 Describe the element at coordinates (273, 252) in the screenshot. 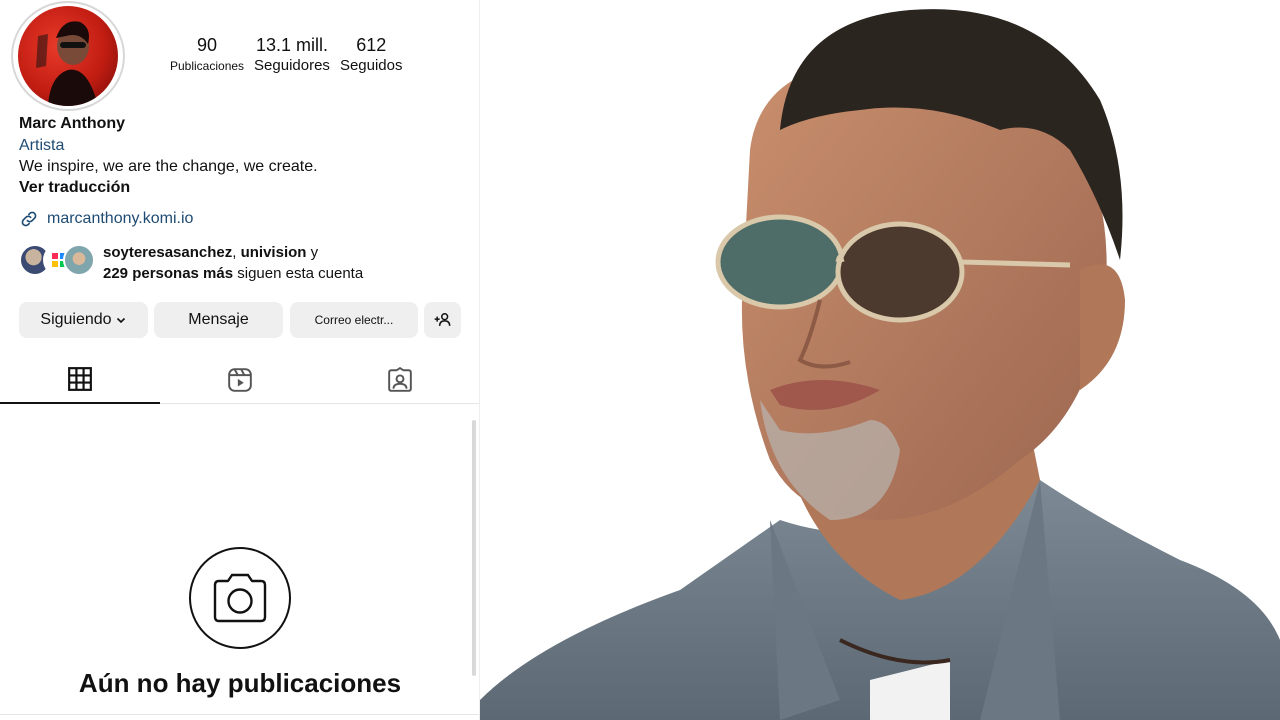

I see `followed-by-name-2: univision` at that location.